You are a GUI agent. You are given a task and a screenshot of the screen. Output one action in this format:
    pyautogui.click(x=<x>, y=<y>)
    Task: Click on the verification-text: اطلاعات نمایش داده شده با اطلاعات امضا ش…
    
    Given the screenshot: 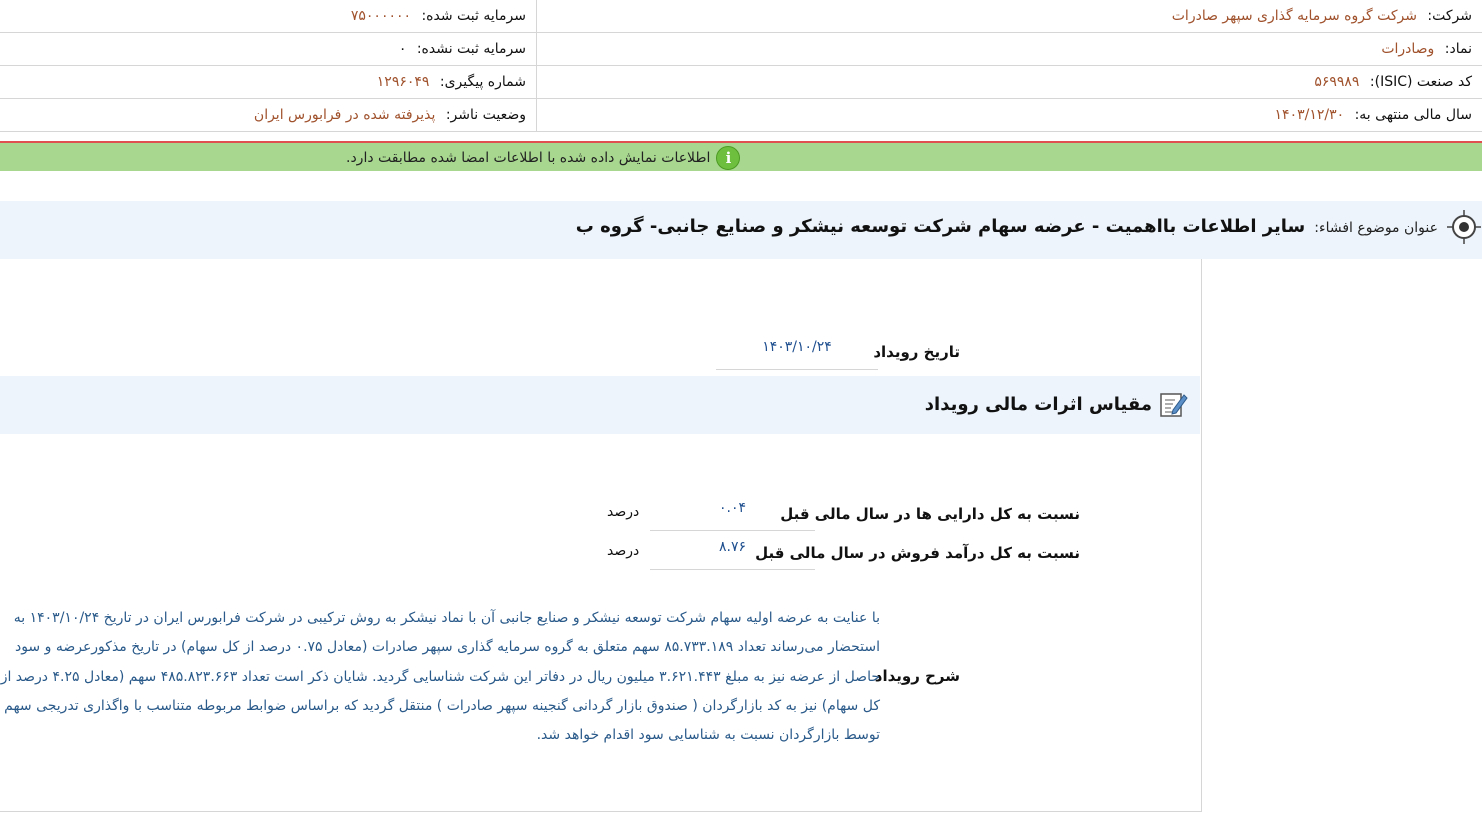 What is the action you would take?
    pyautogui.click(x=528, y=158)
    